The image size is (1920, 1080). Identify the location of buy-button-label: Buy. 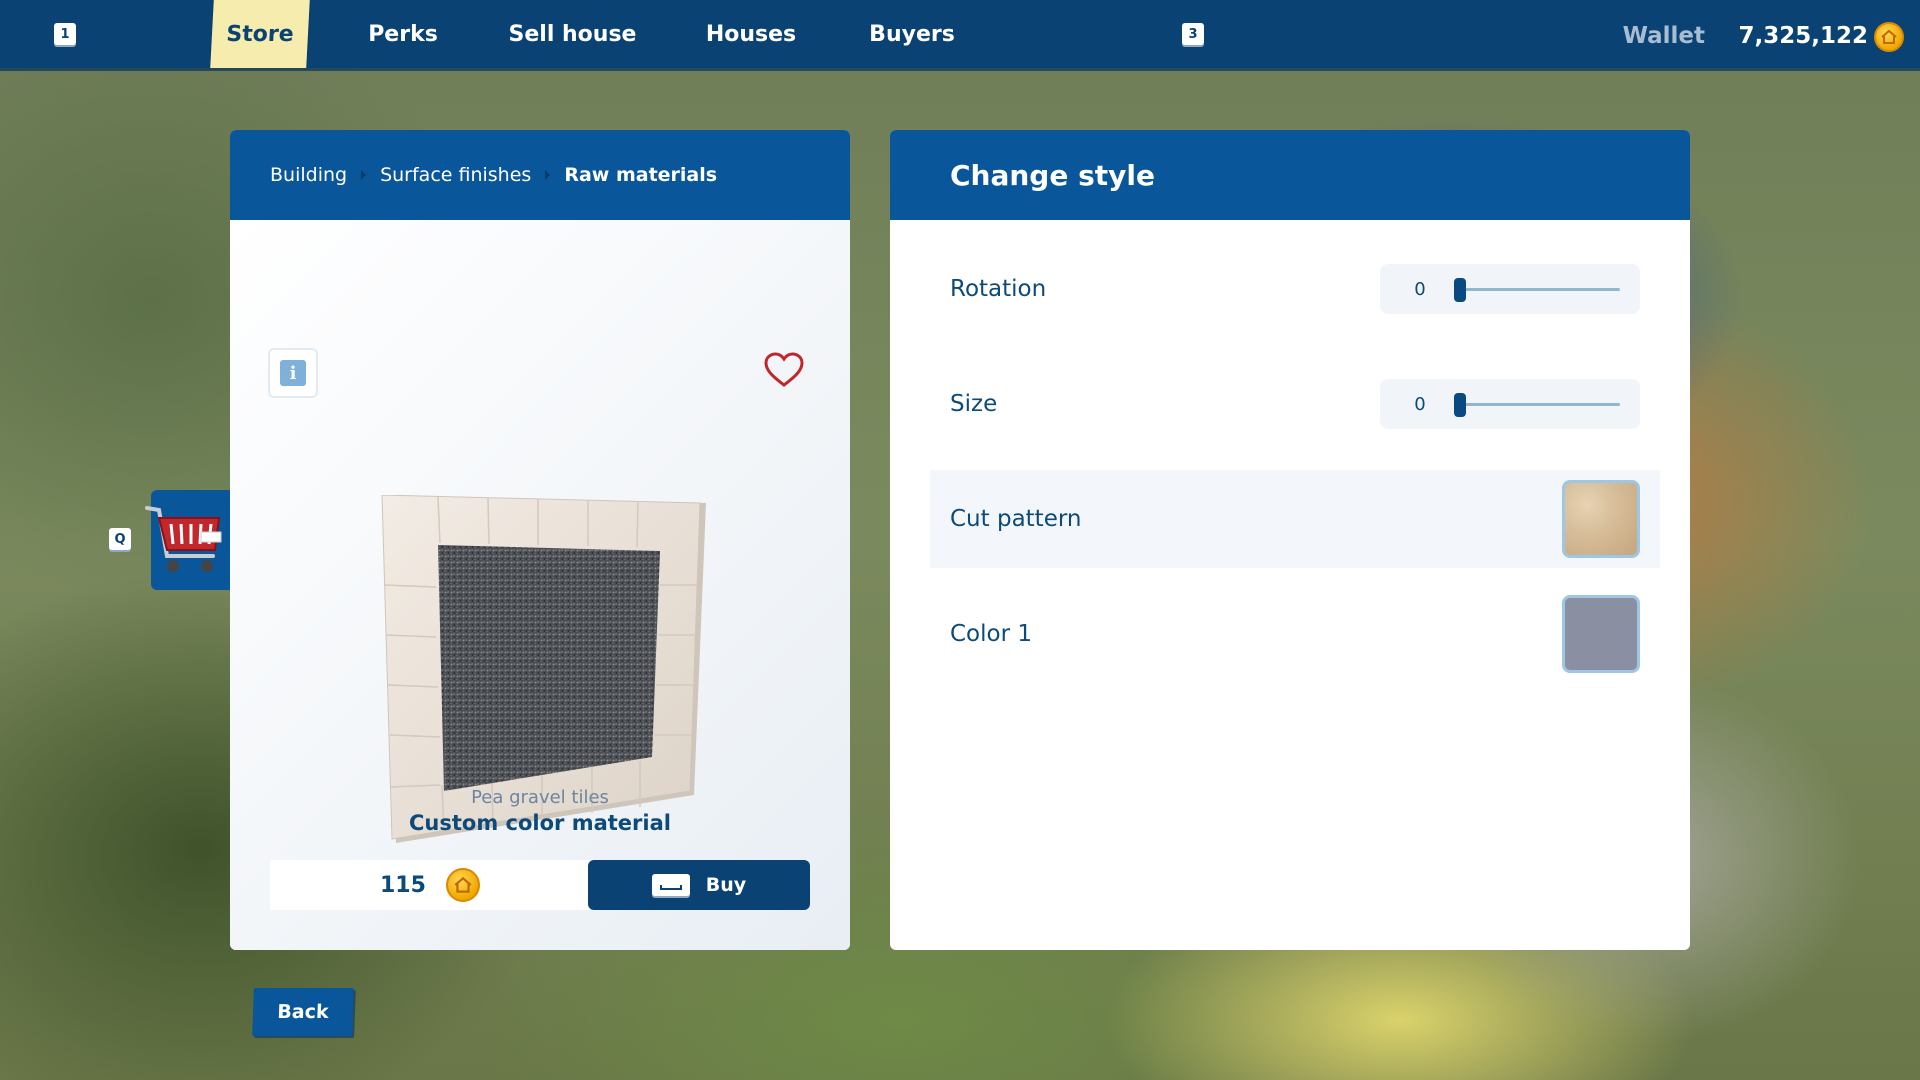
(726, 885).